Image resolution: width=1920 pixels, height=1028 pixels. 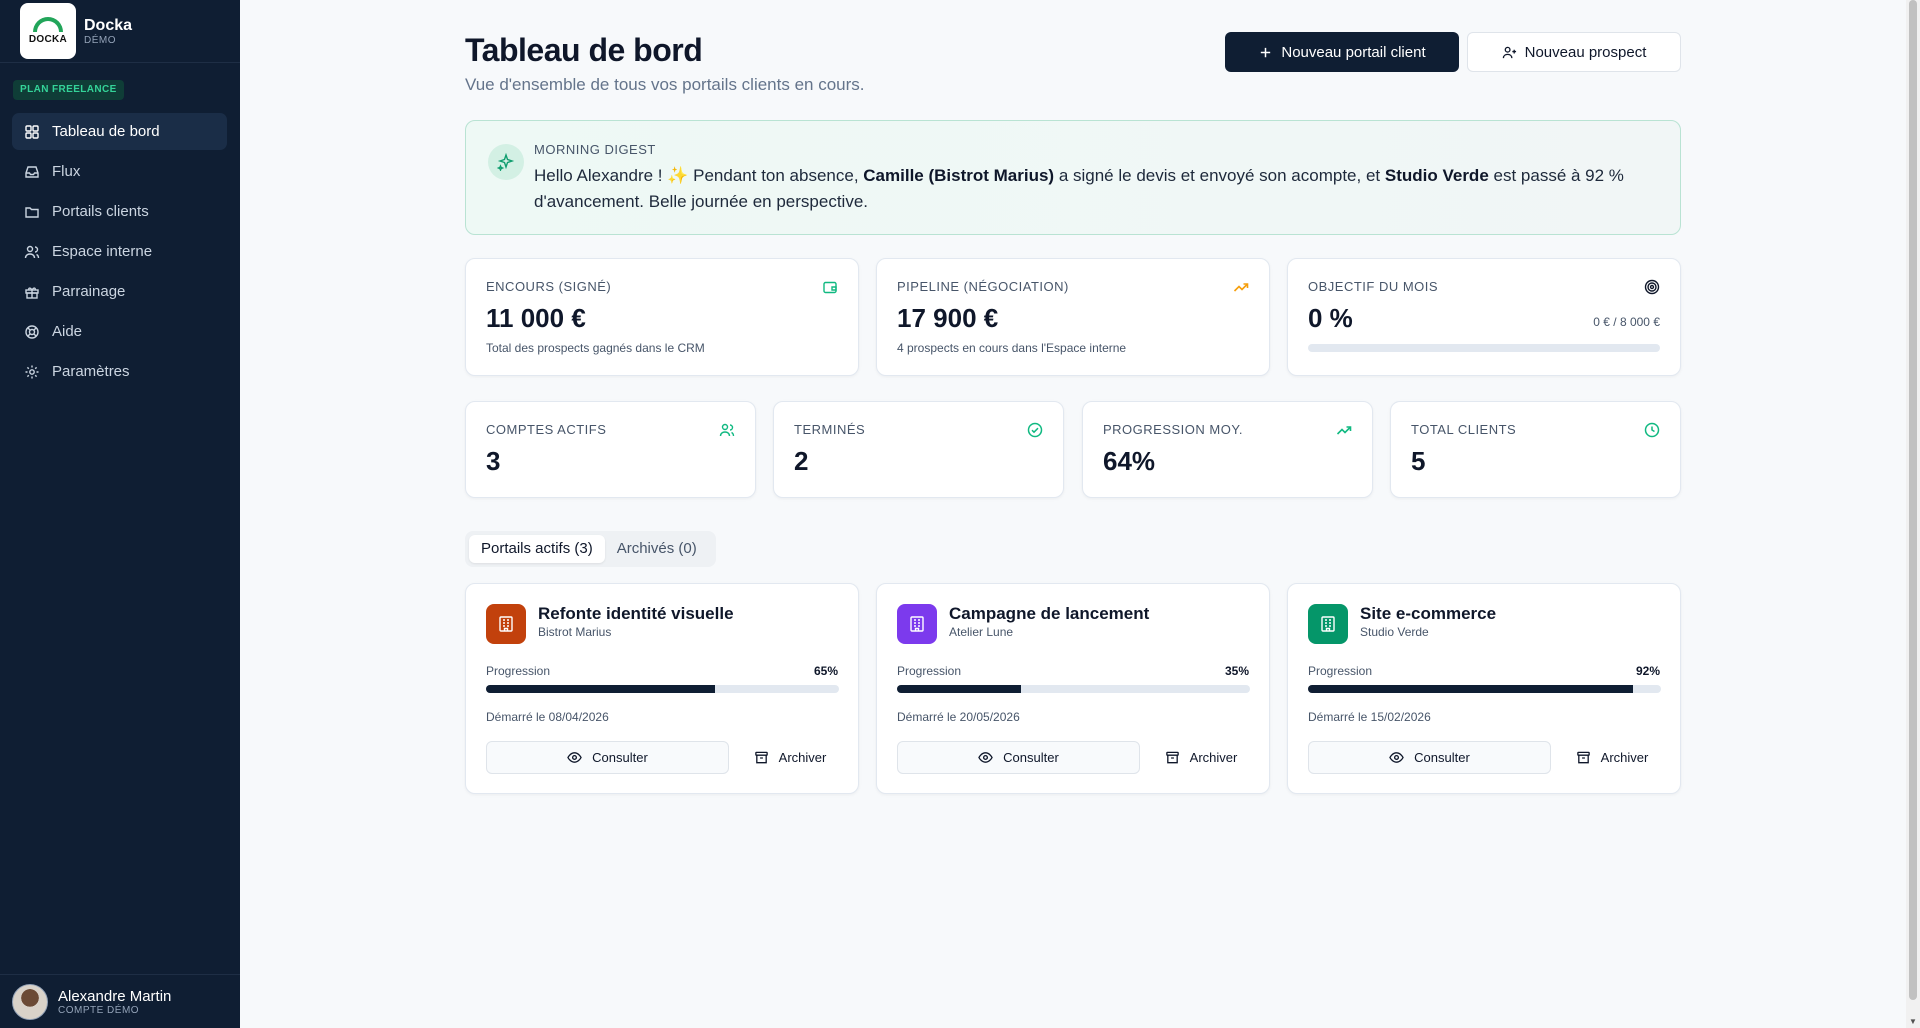 I want to click on logo-text: DOCKA, so click(x=48, y=39).